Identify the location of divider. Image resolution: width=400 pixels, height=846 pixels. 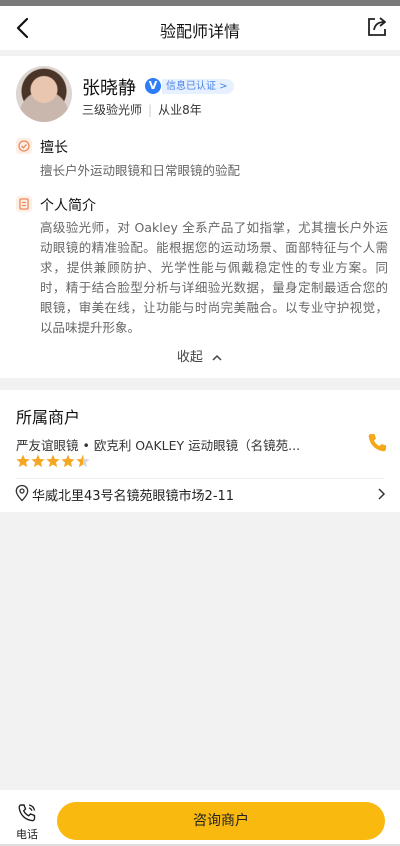
(200, 478).